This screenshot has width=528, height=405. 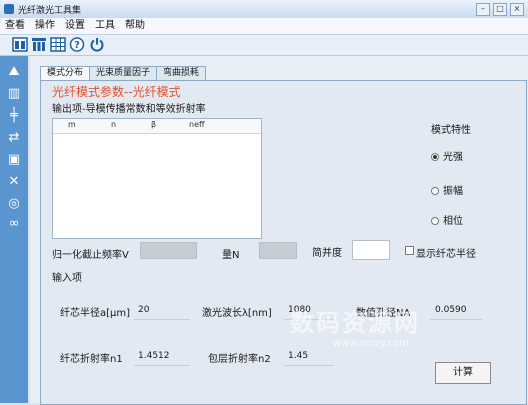 What do you see at coordinates (197, 124) in the screenshot?
I see `column-header-neff: neff` at bounding box center [197, 124].